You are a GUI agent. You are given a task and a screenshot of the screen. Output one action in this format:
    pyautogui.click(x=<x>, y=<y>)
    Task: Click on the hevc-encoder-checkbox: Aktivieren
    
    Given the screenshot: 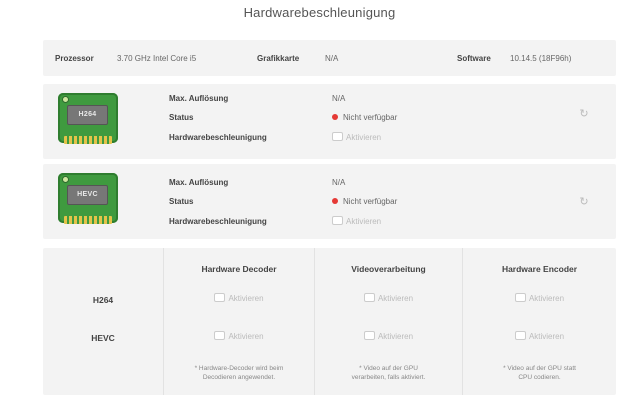 What is the action you would take?
    pyautogui.click(x=539, y=336)
    